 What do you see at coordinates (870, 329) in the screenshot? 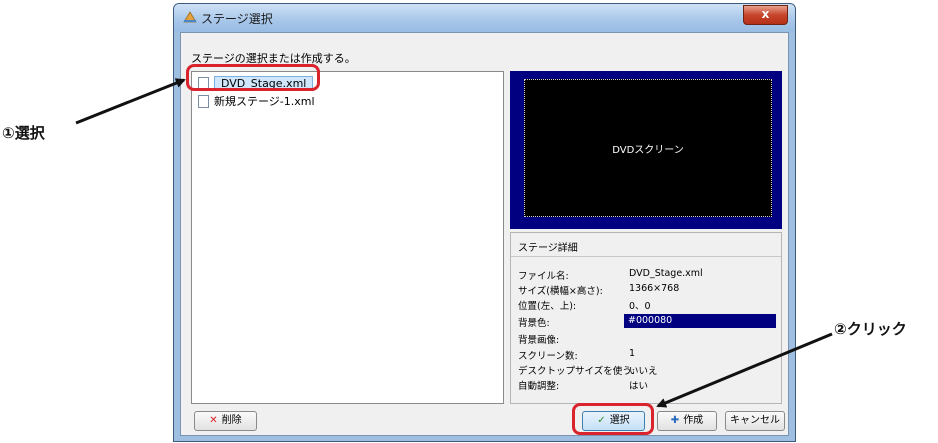
I see `step2-callout: ②クリック` at bounding box center [870, 329].